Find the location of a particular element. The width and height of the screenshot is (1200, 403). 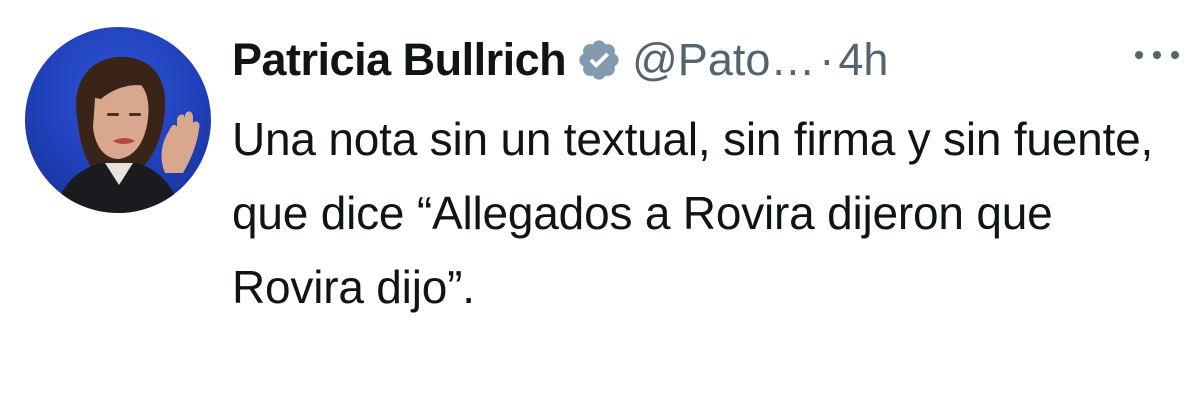

tweet-header: Patricia Bullrich @Pato… · 4h is located at coordinates (560, 60).